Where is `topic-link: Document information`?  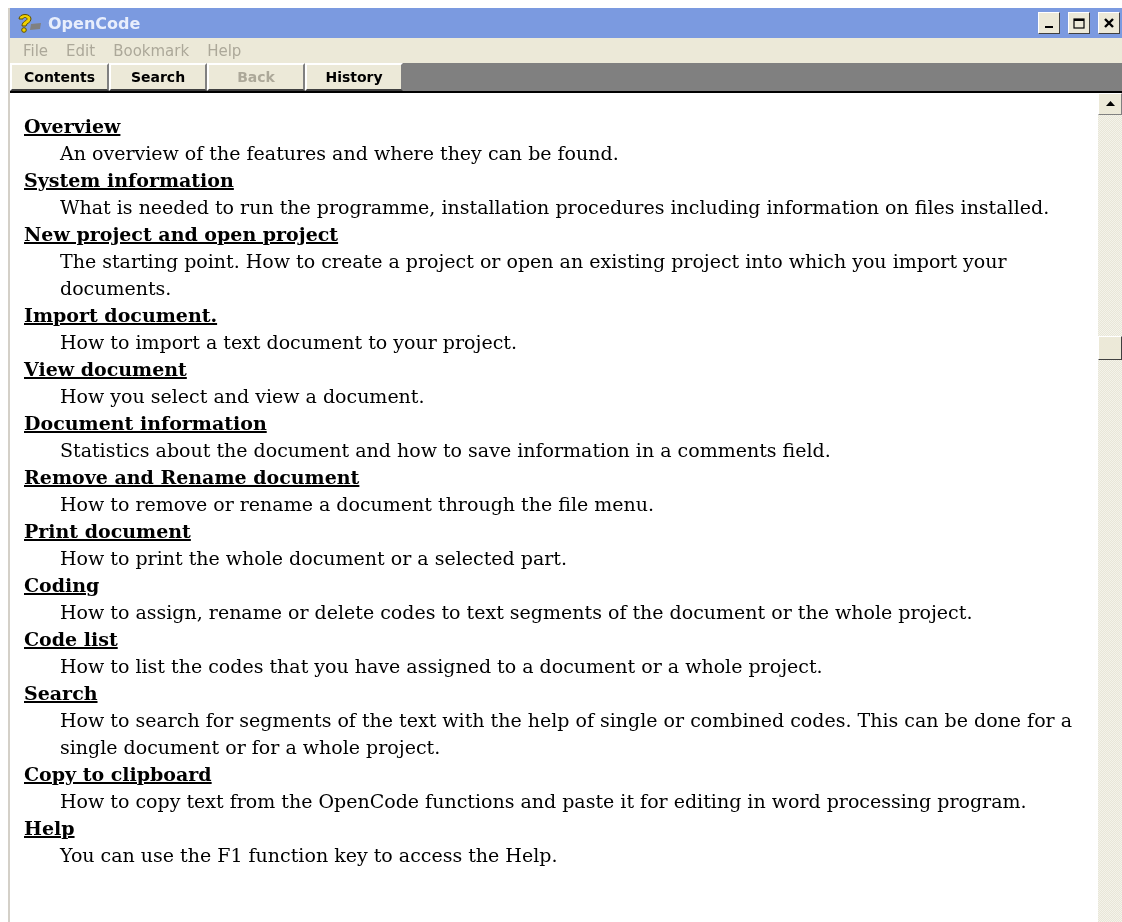
topic-link: Document information is located at coordinates (145, 423).